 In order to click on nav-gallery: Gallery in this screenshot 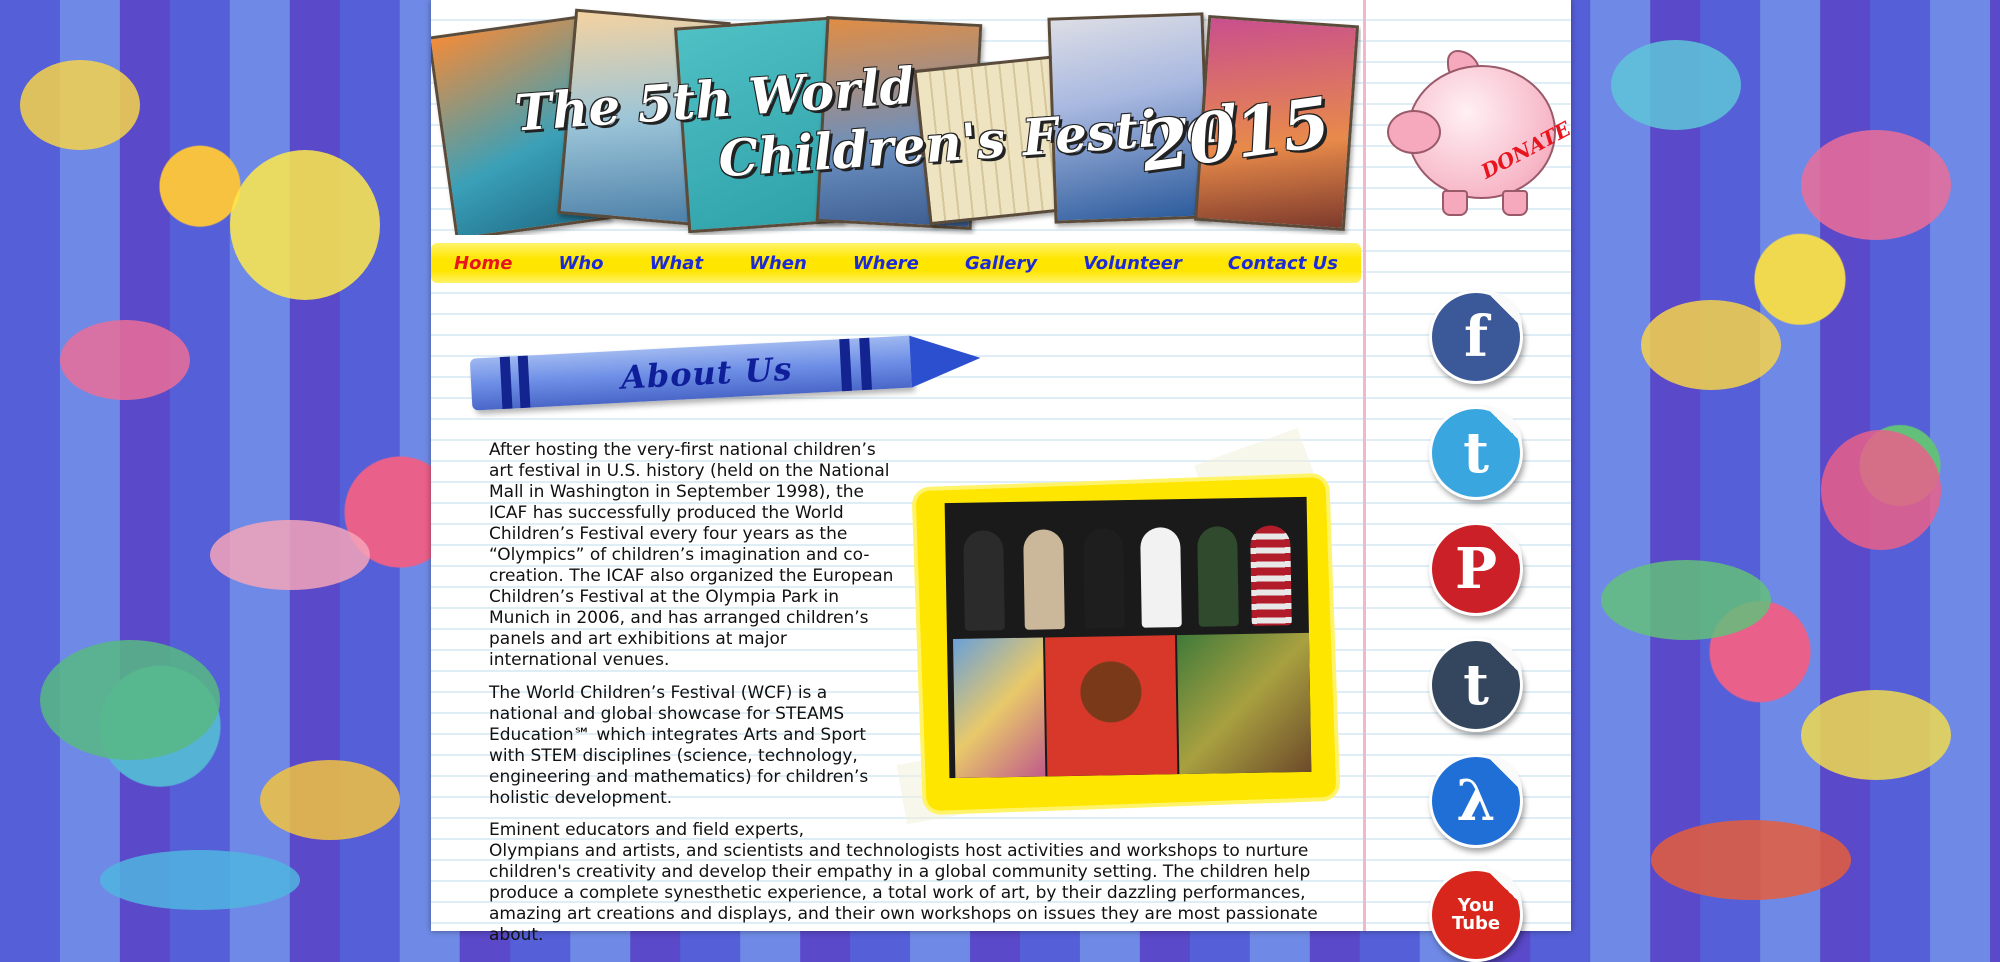, I will do `click(1001, 263)`.